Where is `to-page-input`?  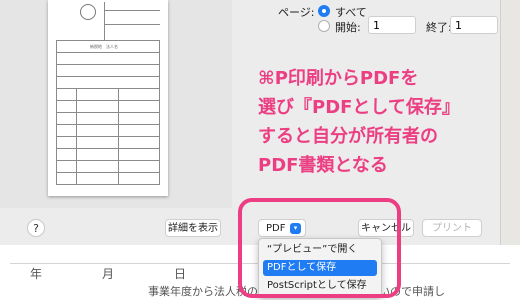
to-page-input is located at coordinates (474, 25).